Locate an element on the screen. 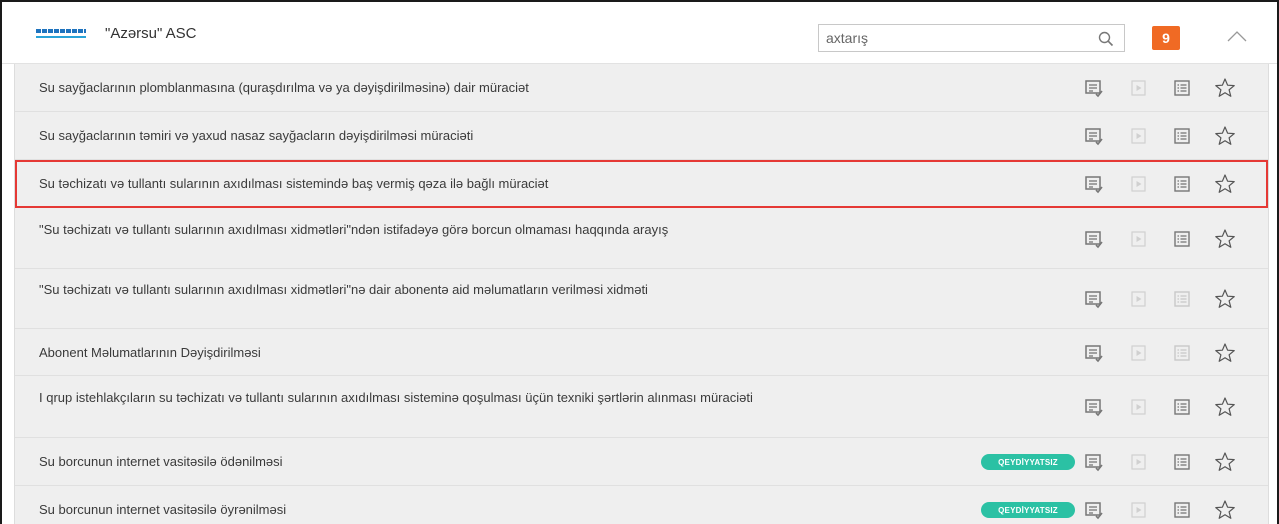  azersu-logo is located at coordinates (61, 33).